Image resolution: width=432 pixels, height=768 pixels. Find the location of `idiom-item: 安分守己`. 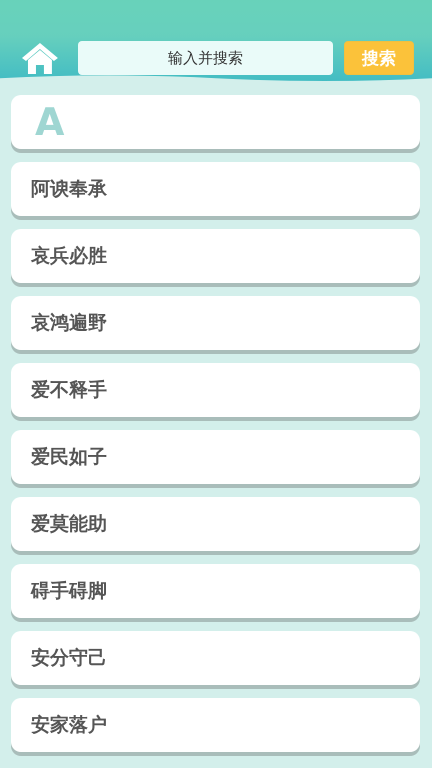

idiom-item: 安分守己 is located at coordinates (215, 658).